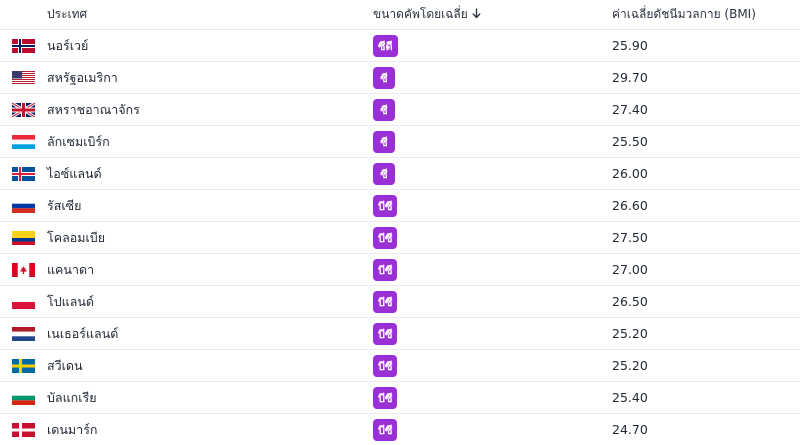  Describe the element at coordinates (400, 206) in the screenshot. I see `table-row: รัสเซีย บีซี 26.60` at that location.